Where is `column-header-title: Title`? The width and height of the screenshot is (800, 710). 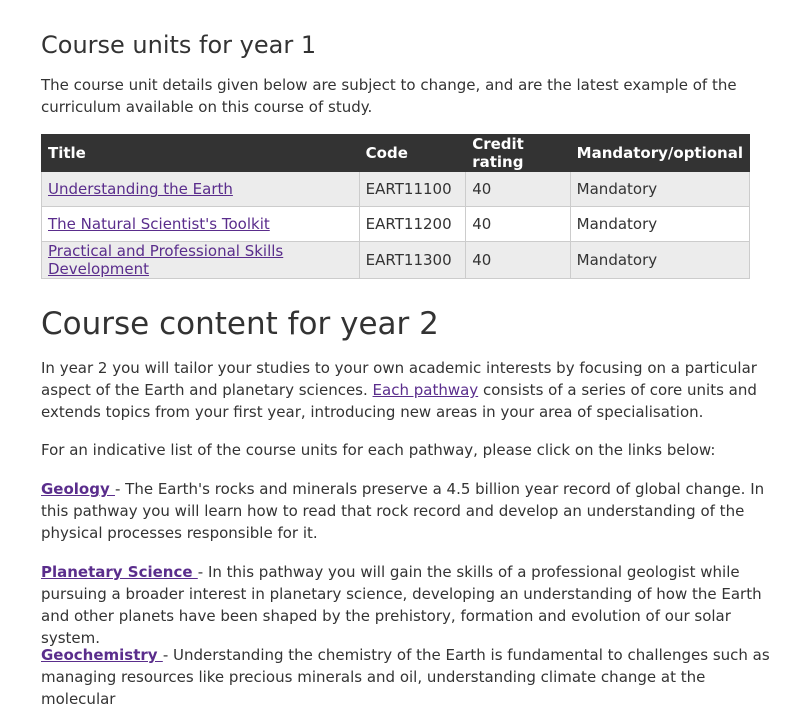 column-header-title: Title is located at coordinates (200, 153).